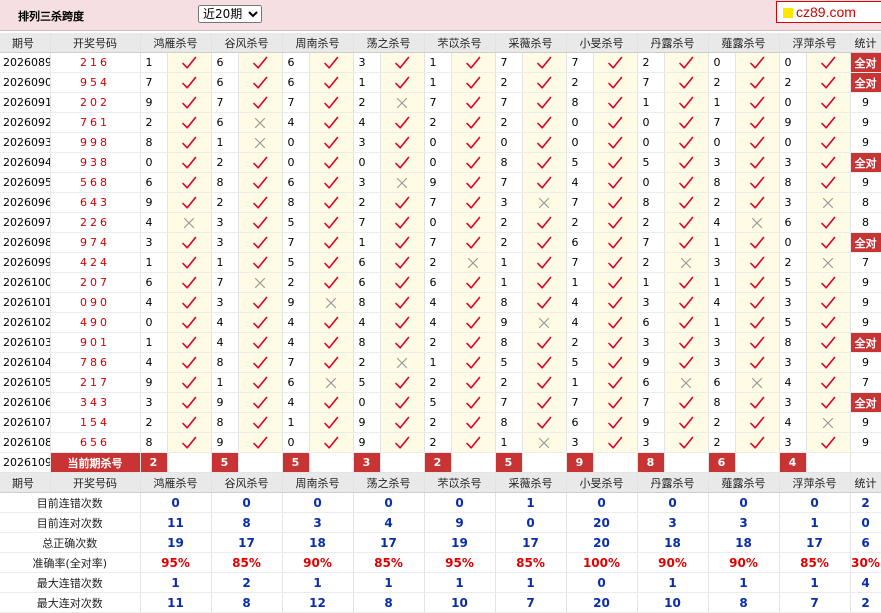  I want to click on stat-cell: 8, so click(865, 222).